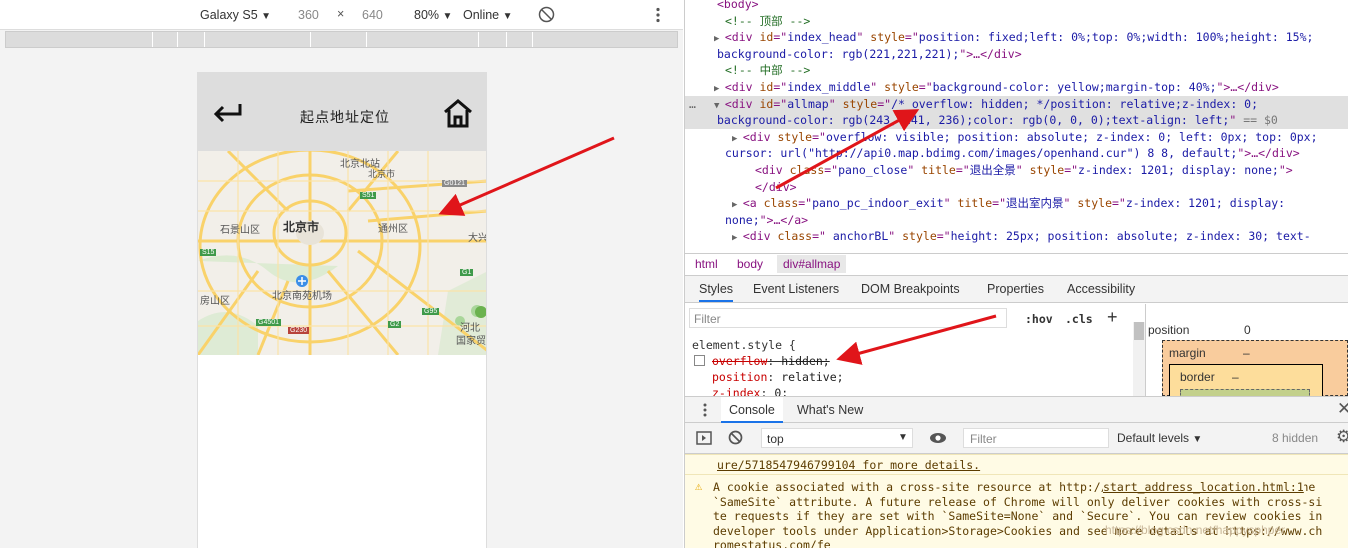 The height and width of the screenshot is (548, 1348). What do you see at coordinates (382, 174) in the screenshot?
I see `map-label-city: 北京市` at bounding box center [382, 174].